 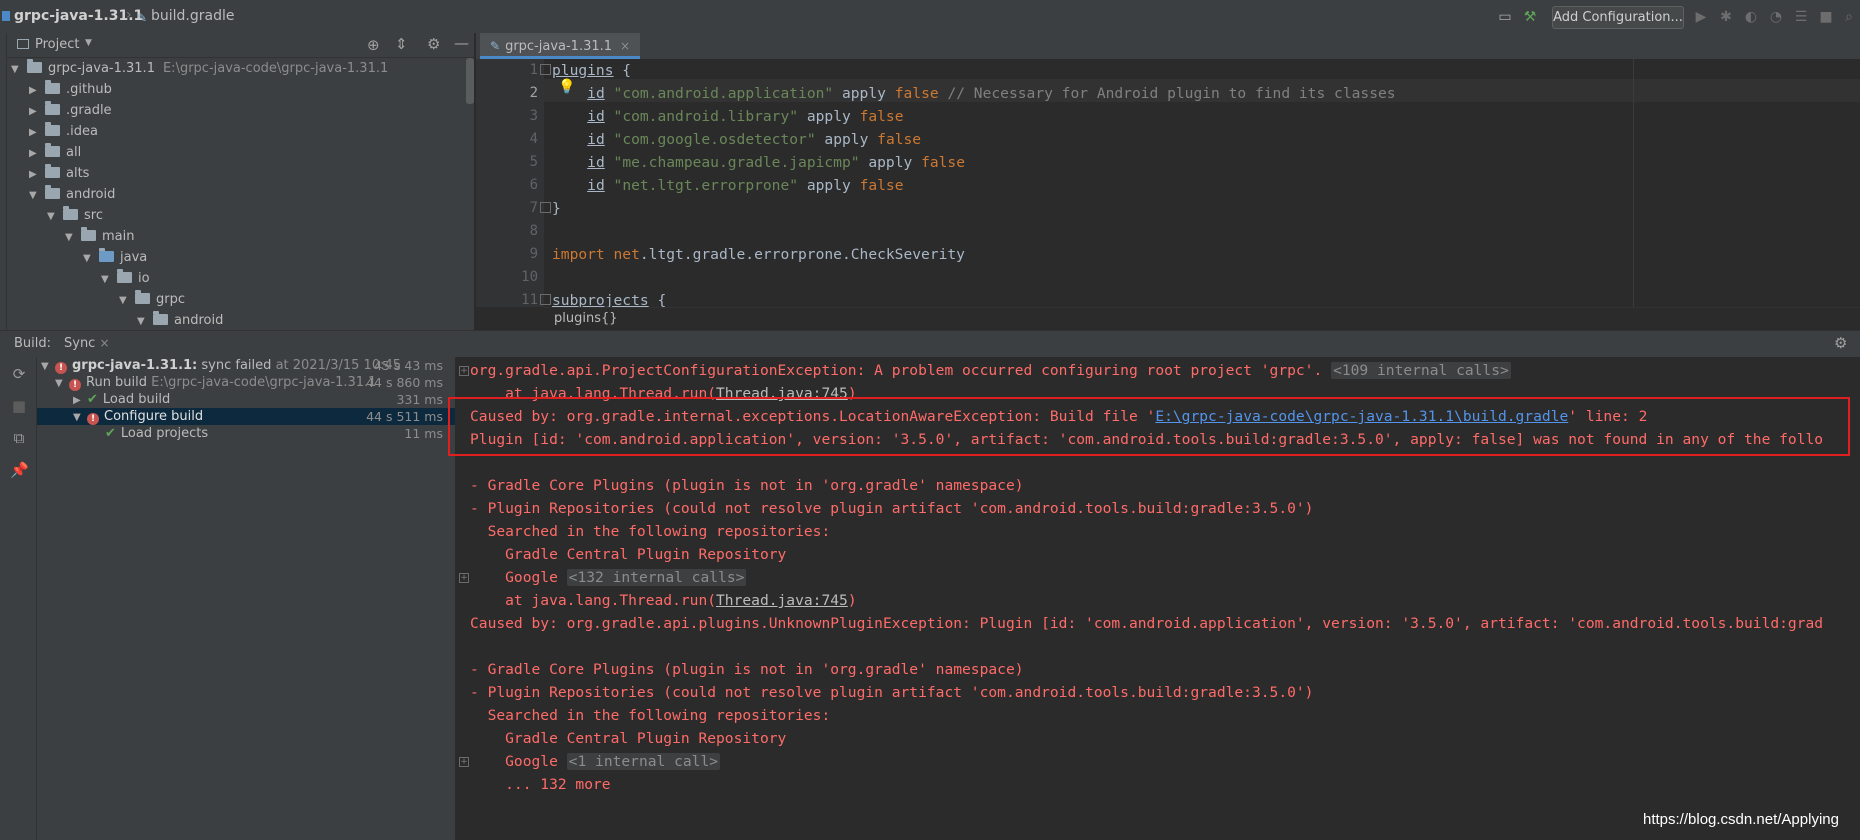 What do you see at coordinates (78, 16) in the screenshot?
I see `breadcrumb-project: grpc-java-1.31.1` at bounding box center [78, 16].